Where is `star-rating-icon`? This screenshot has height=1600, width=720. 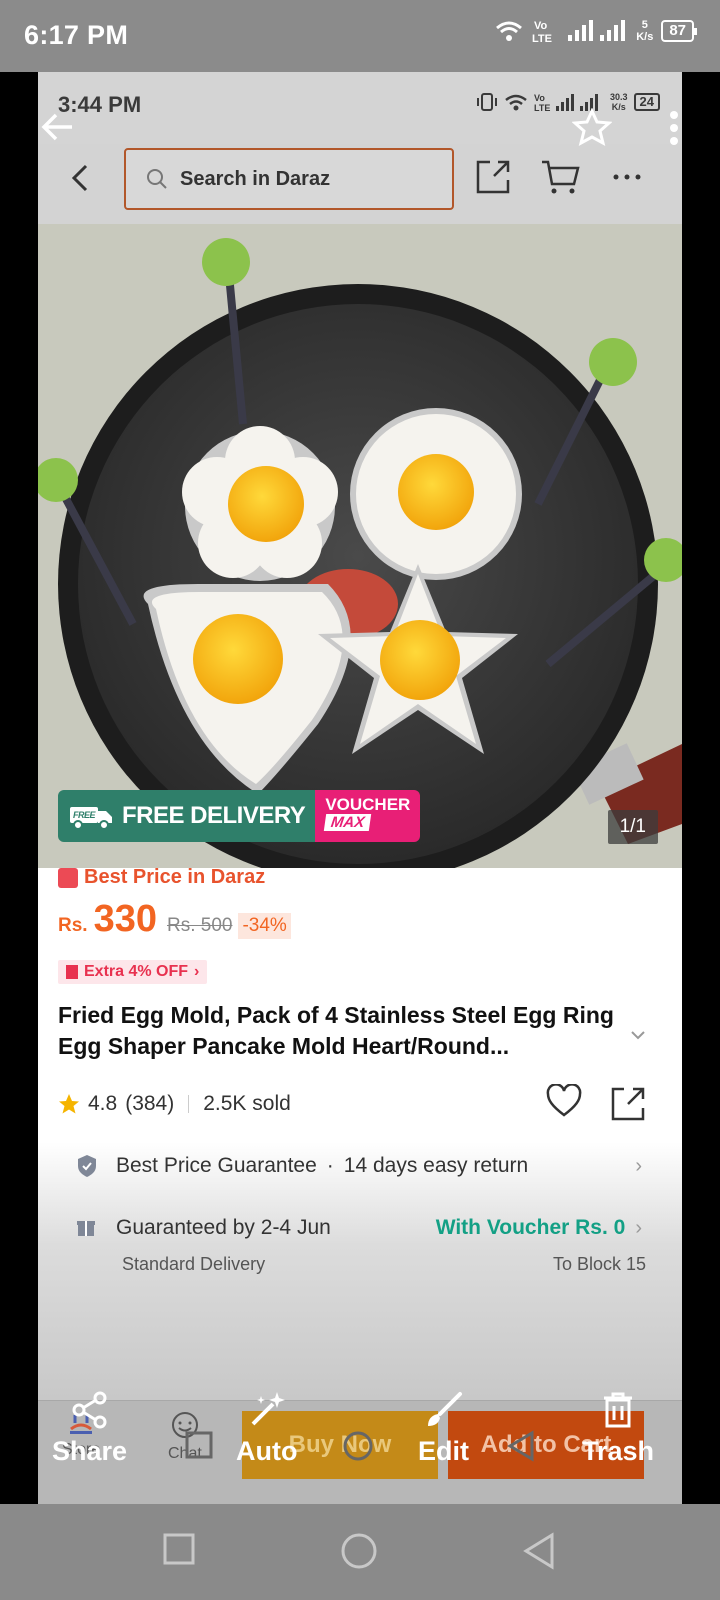 star-rating-icon is located at coordinates (69, 1104).